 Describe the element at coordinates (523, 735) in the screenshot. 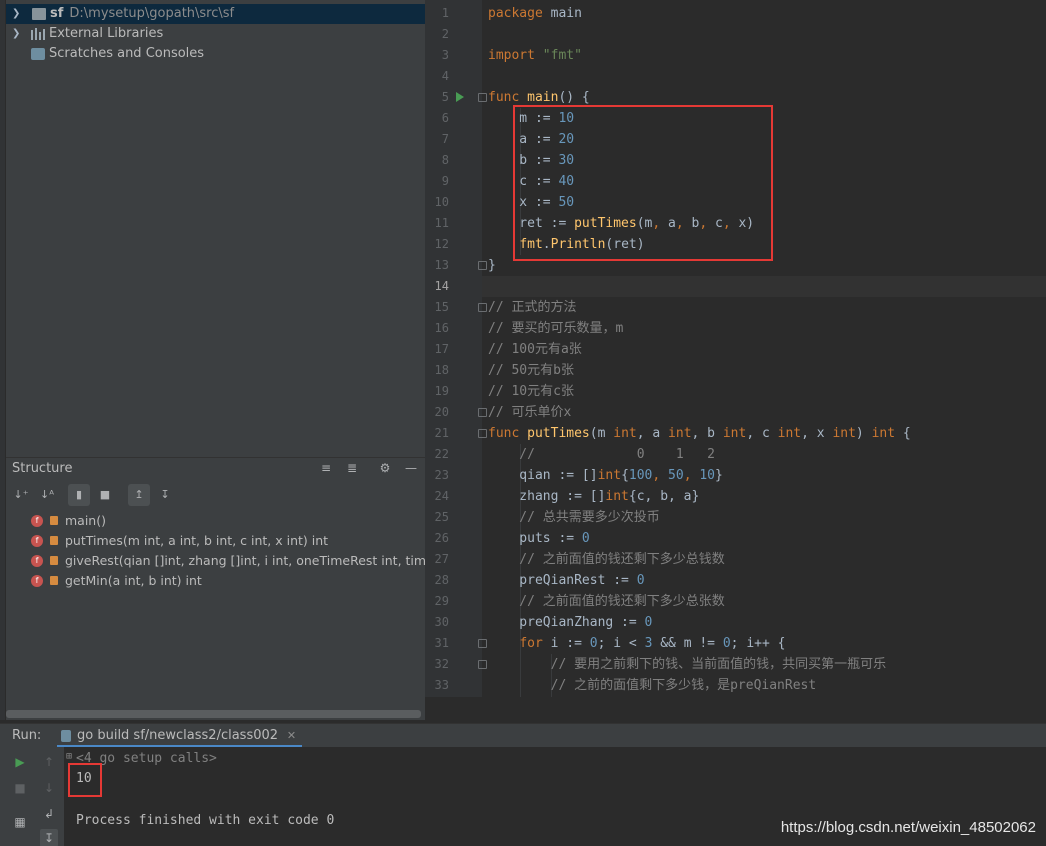

I see `run-tab-bar: Run: go build sf/newclass2/class002 ✕` at that location.